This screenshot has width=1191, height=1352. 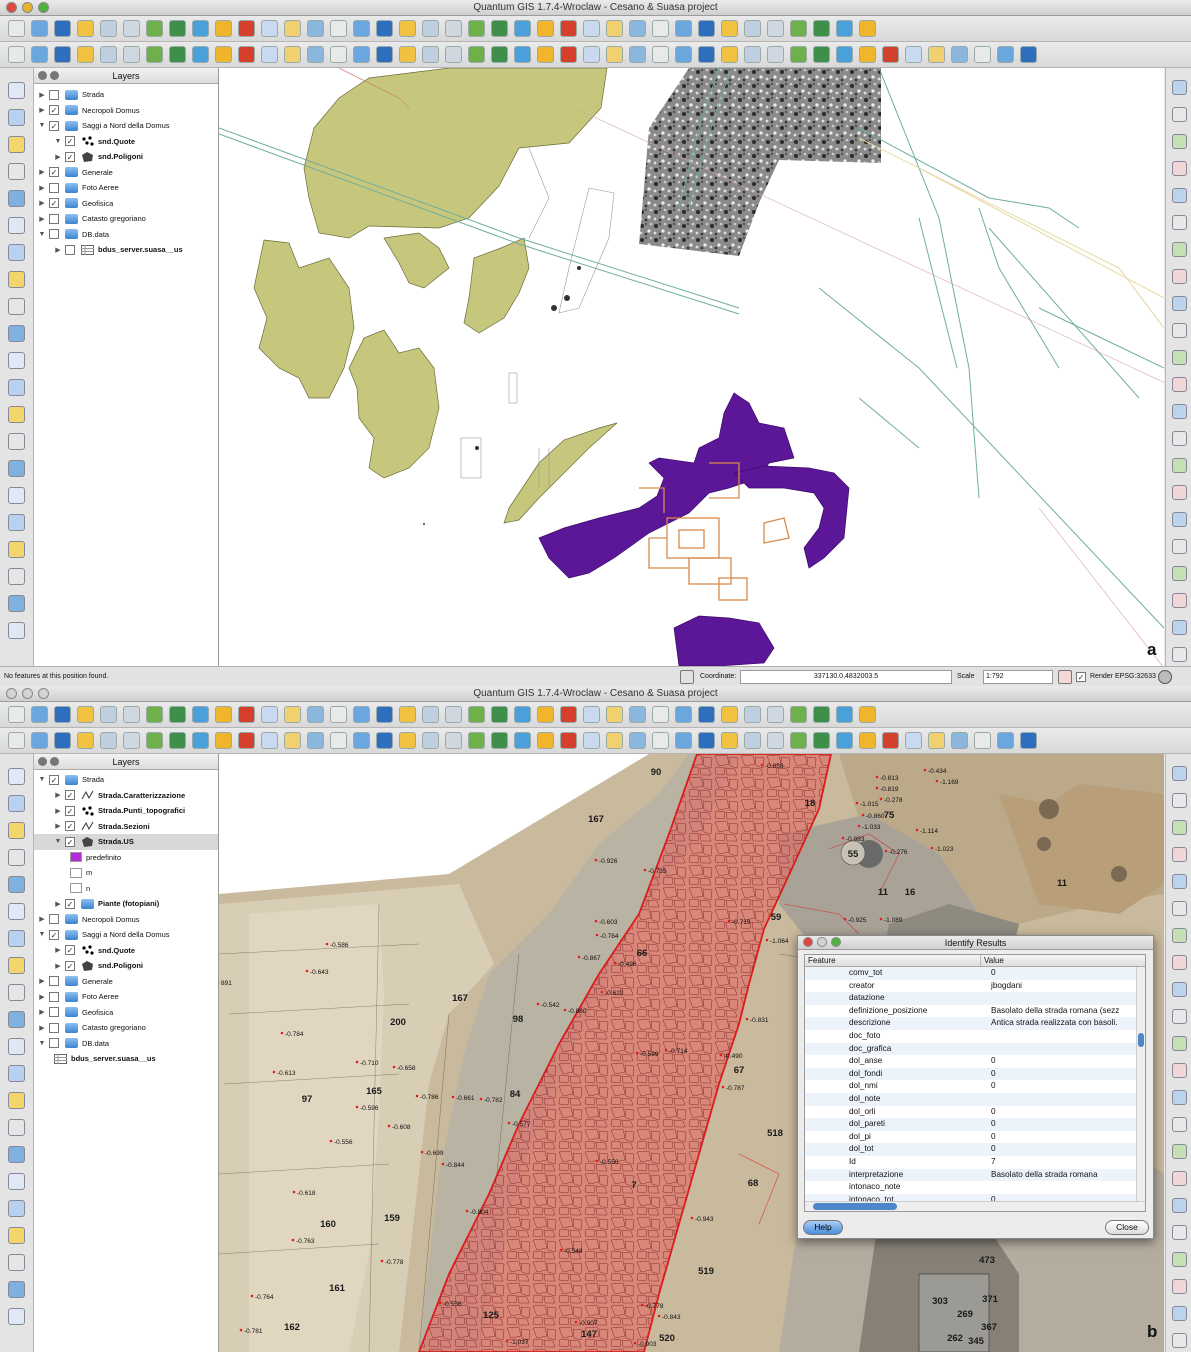 I want to click on plugin-6-icon, so click(x=1179, y=908).